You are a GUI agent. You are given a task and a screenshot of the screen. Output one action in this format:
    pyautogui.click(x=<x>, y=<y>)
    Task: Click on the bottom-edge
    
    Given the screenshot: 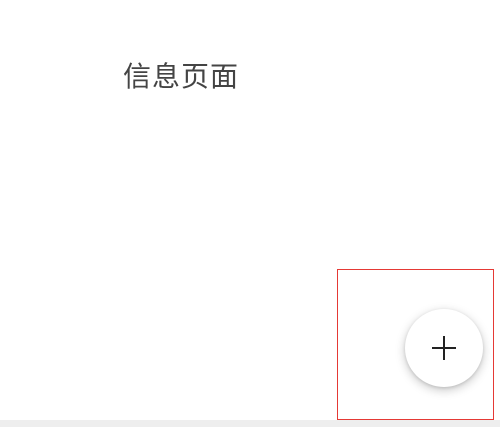 What is the action you would take?
    pyautogui.click(x=250, y=423)
    